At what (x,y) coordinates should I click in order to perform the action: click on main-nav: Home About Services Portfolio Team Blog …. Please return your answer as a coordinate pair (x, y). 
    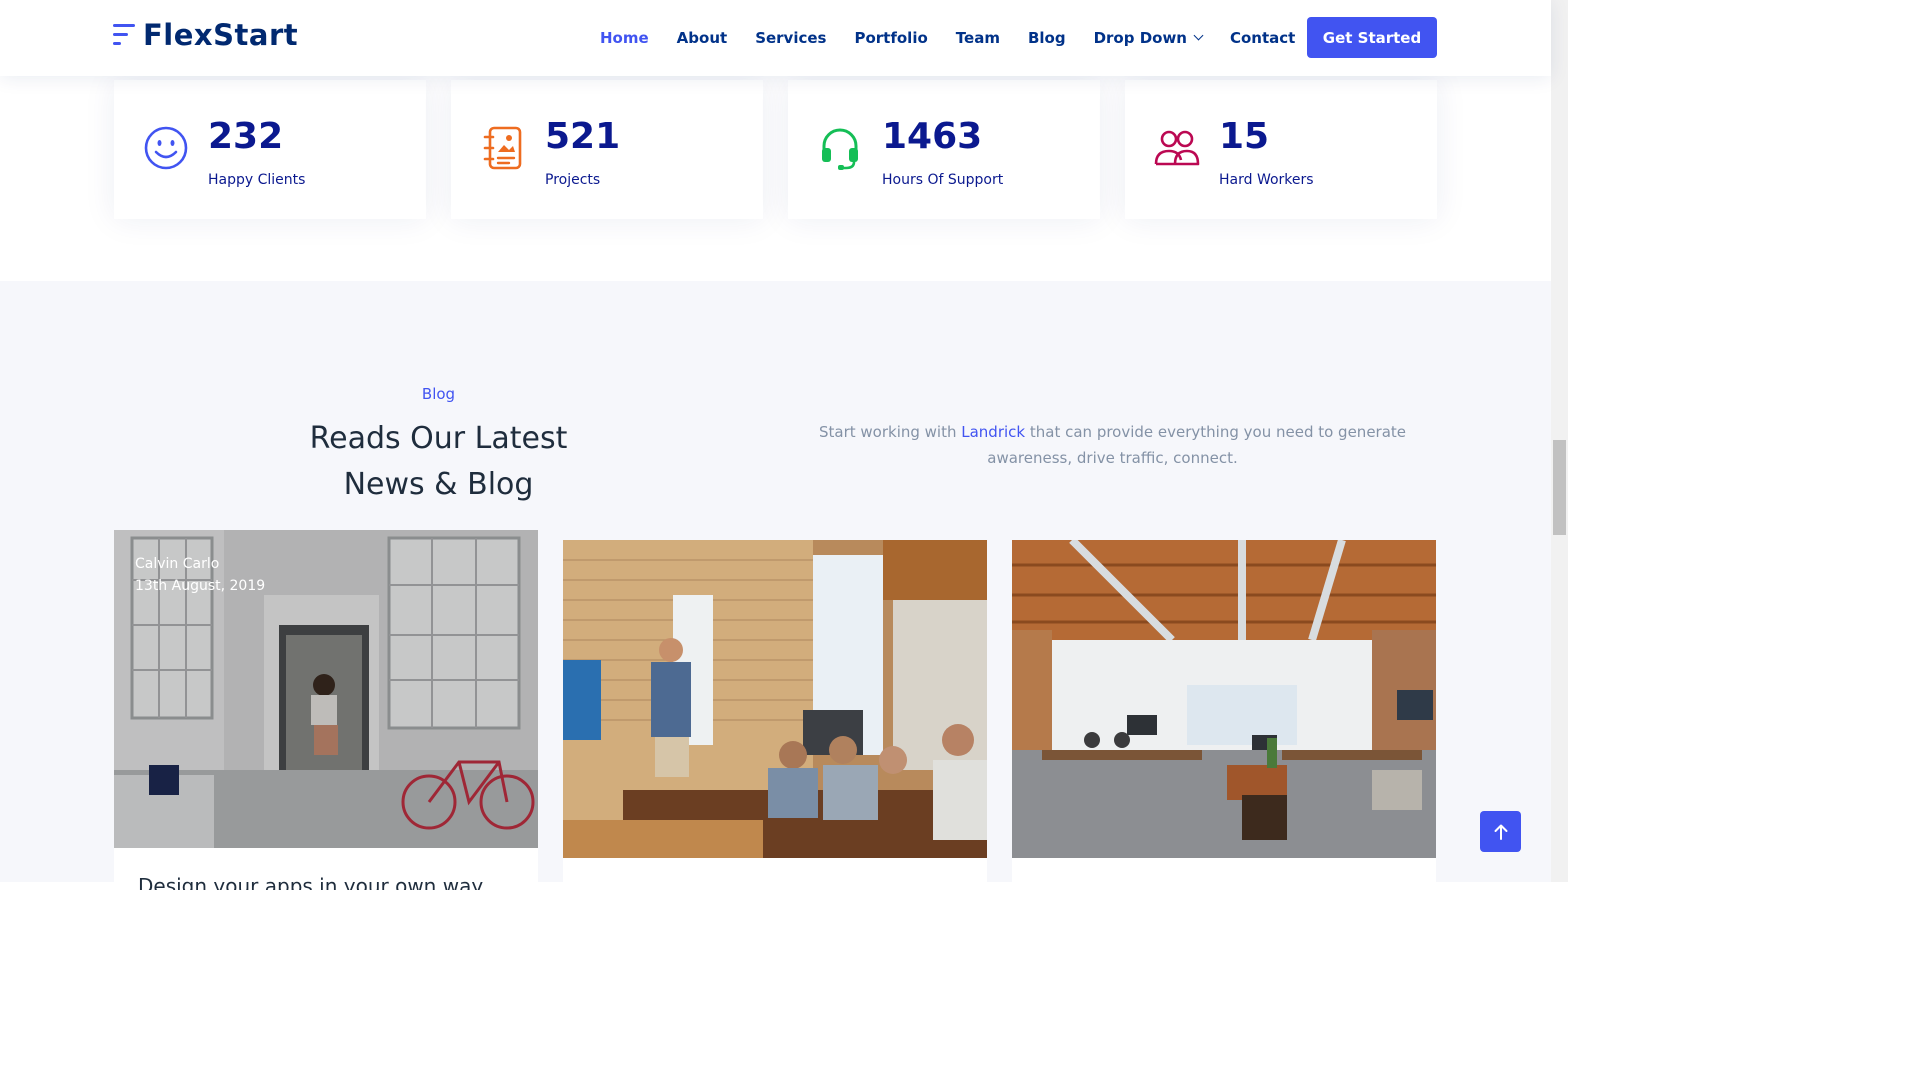
    Looking at the image, I should click on (947, 37).